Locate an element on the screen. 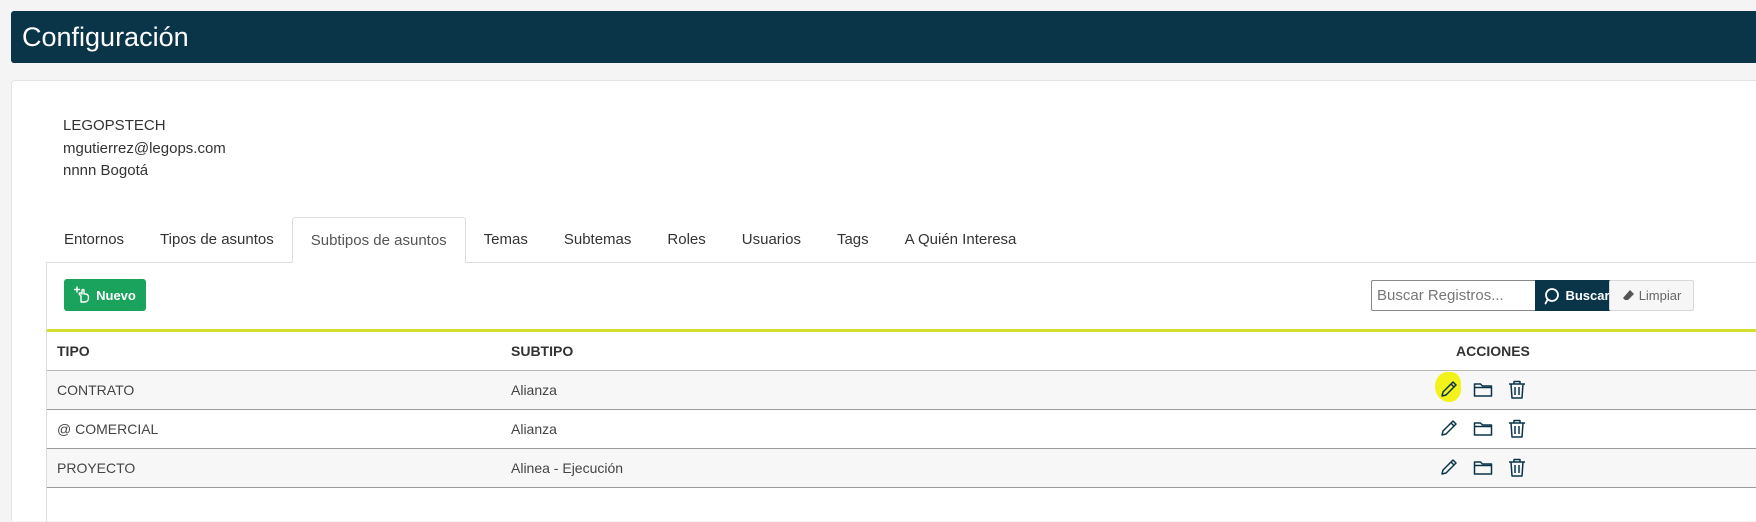 The image size is (1756, 522). company-email: mgutierrez@legops.com is located at coordinates (144, 148).